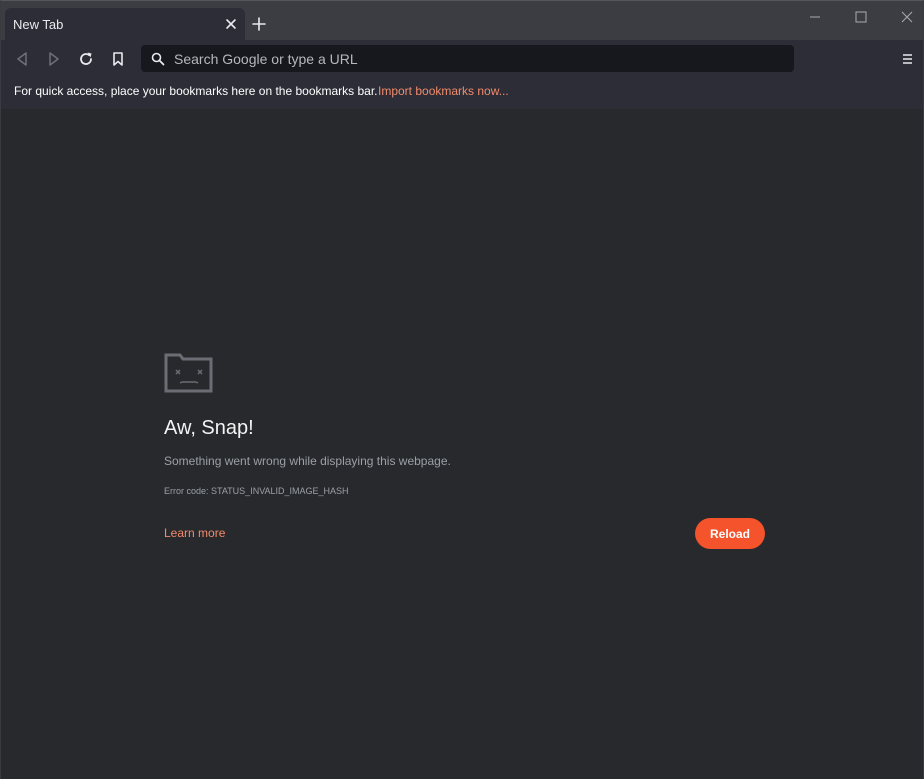 The height and width of the screenshot is (779, 924). Describe the element at coordinates (125, 24) in the screenshot. I see `tab-new-tab: New Tab` at that location.